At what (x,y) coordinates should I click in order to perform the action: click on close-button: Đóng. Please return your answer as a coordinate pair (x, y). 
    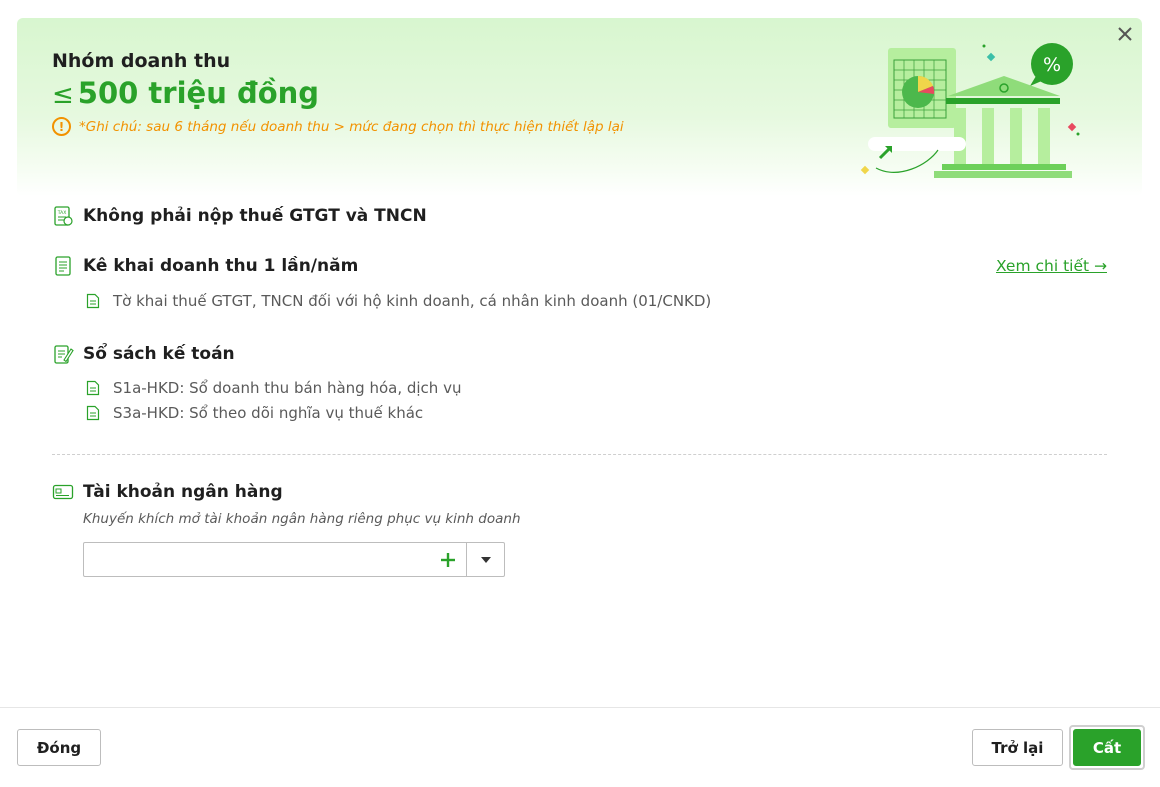
    Looking at the image, I should click on (59, 747).